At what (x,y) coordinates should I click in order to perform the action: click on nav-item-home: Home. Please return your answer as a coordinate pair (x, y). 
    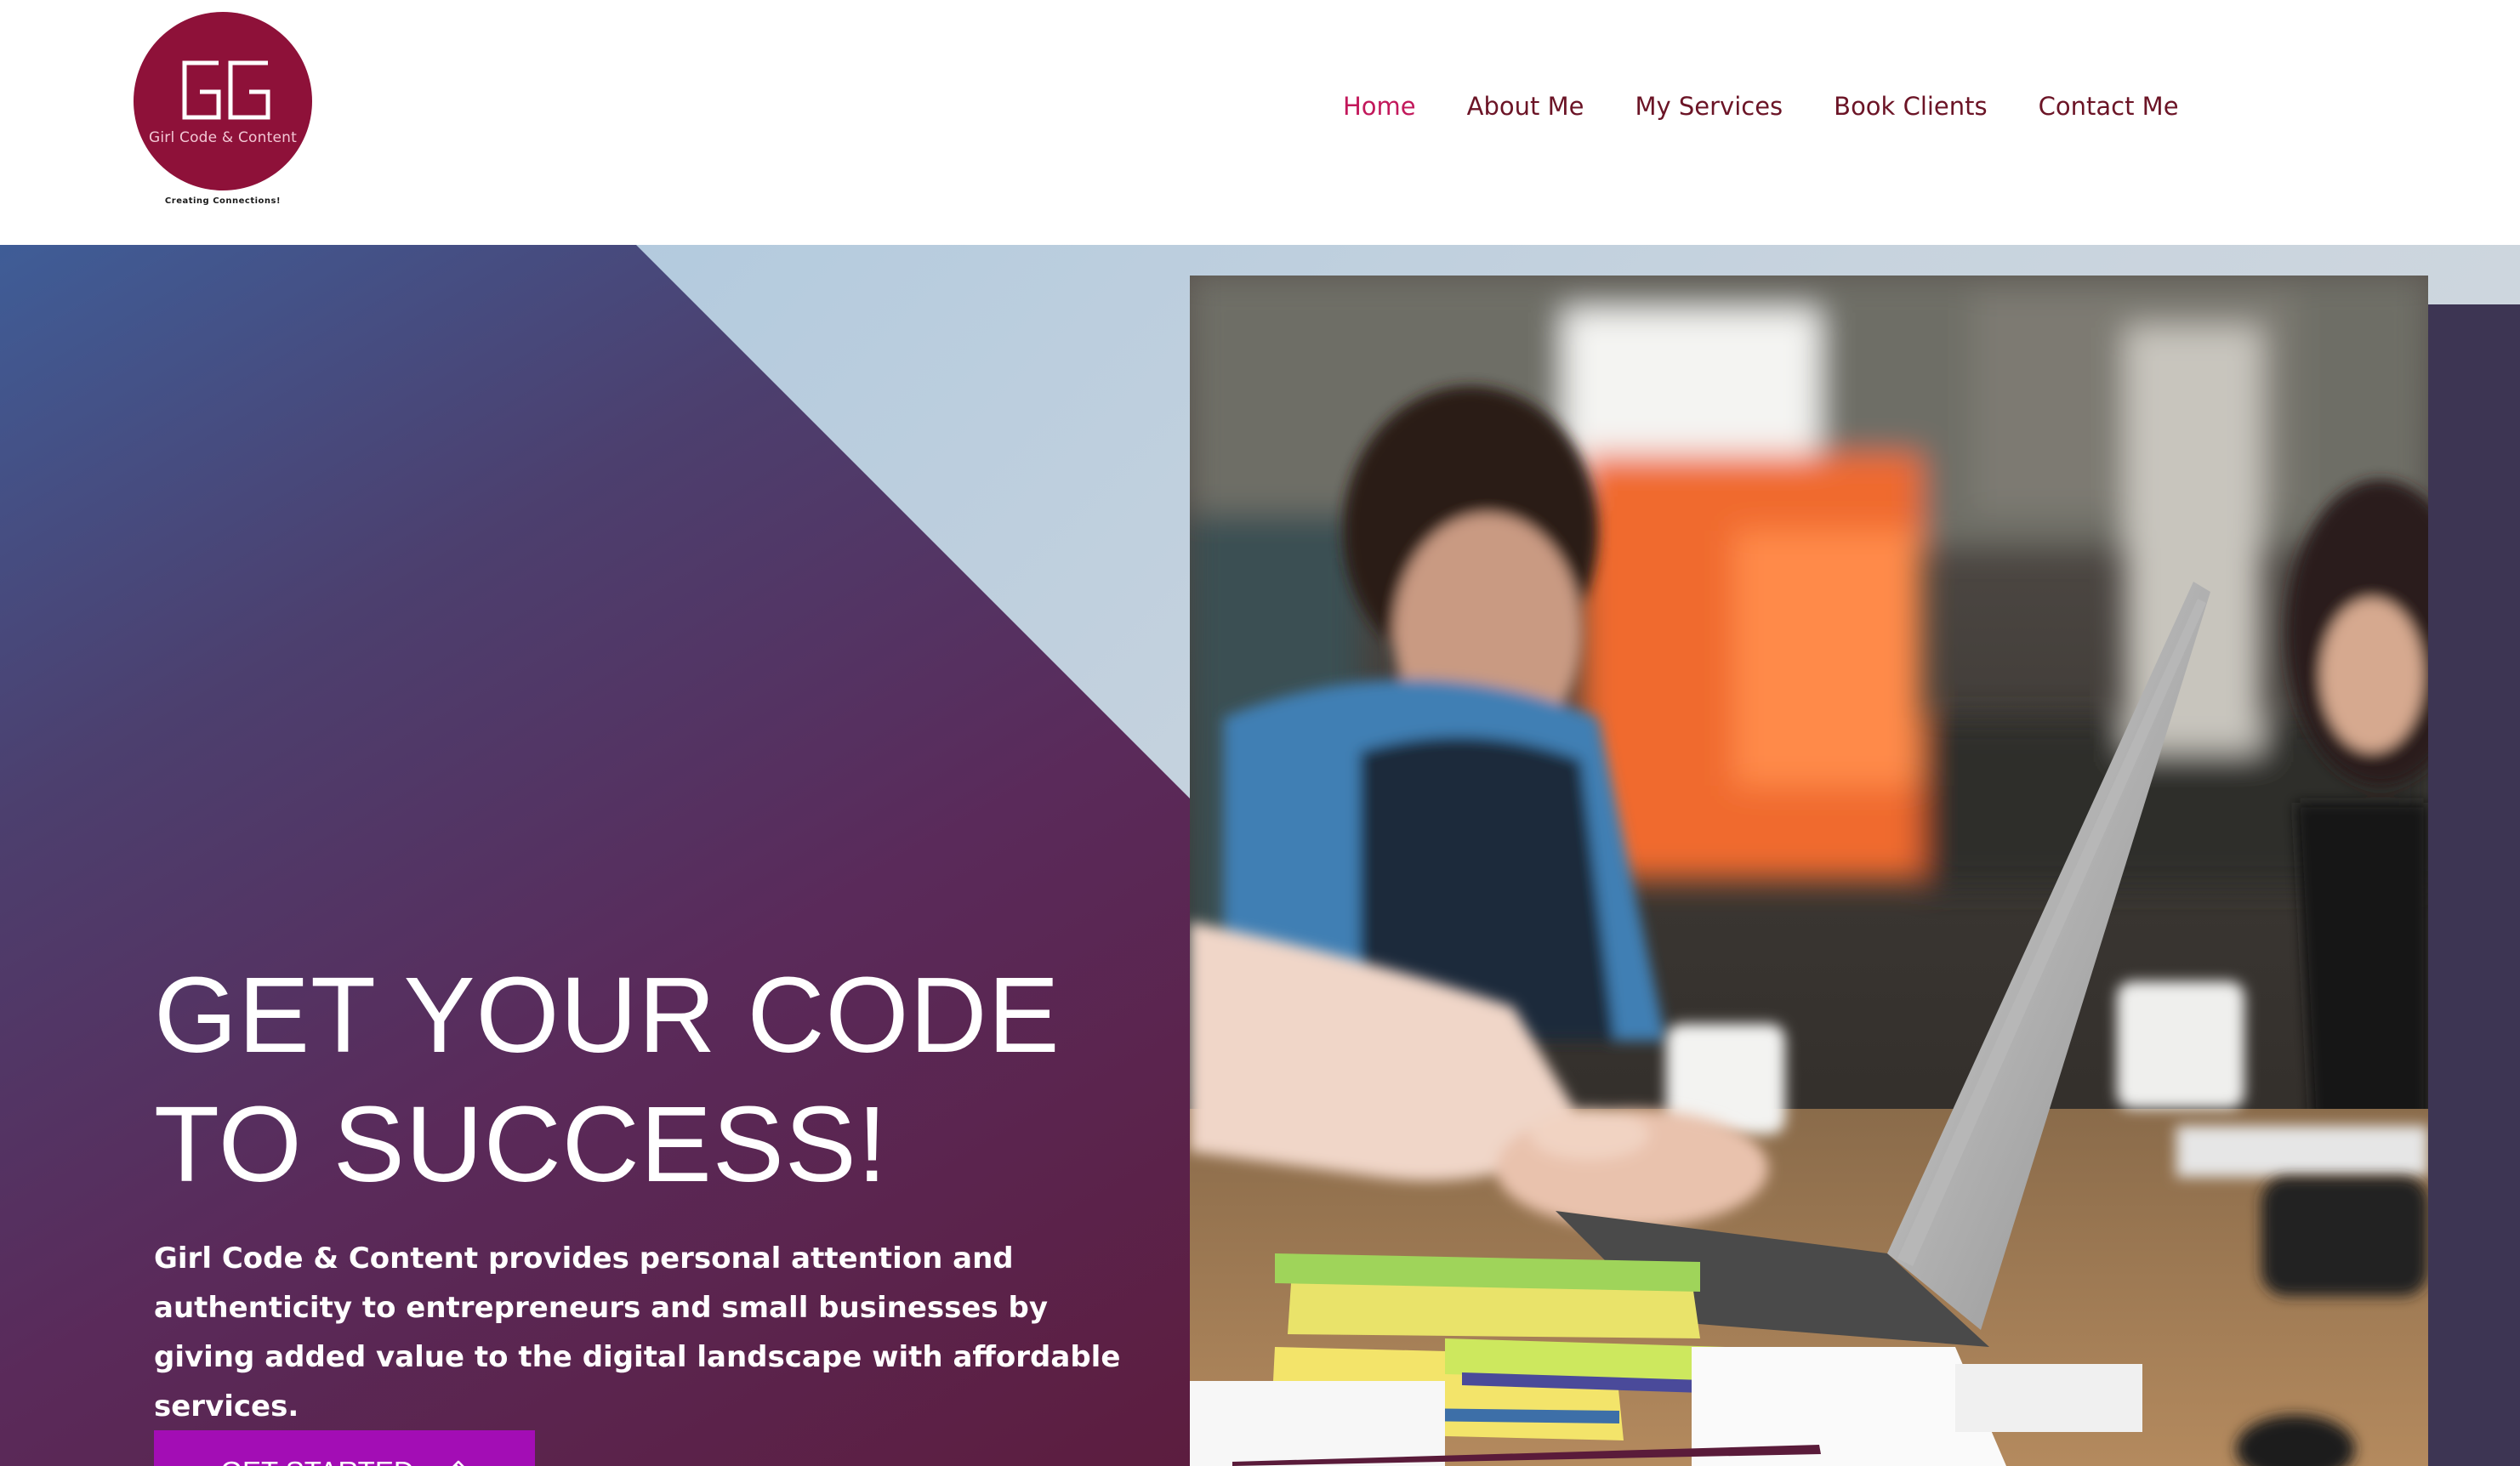
    Looking at the image, I should click on (1379, 109).